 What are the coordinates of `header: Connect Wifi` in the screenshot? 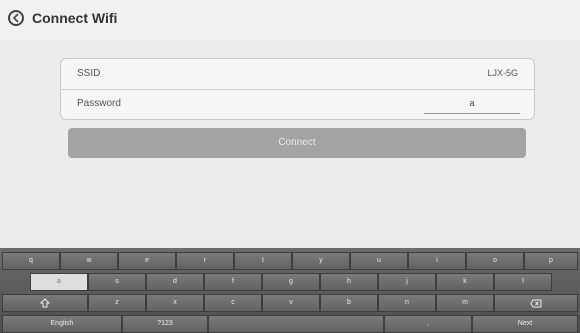 It's located at (290, 20).